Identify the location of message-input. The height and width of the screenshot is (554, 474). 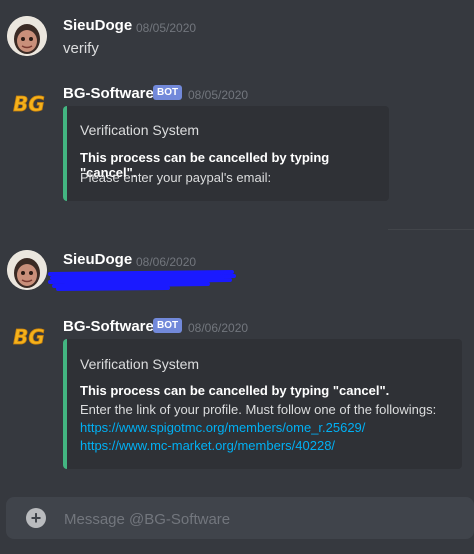
(264, 519).